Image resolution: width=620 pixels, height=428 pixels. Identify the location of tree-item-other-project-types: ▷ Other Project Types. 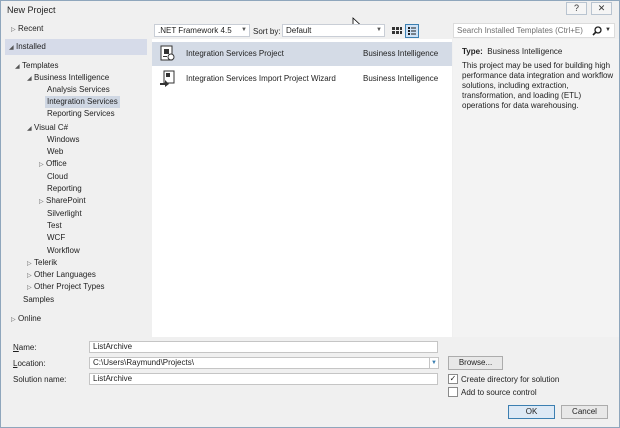
(66, 287).